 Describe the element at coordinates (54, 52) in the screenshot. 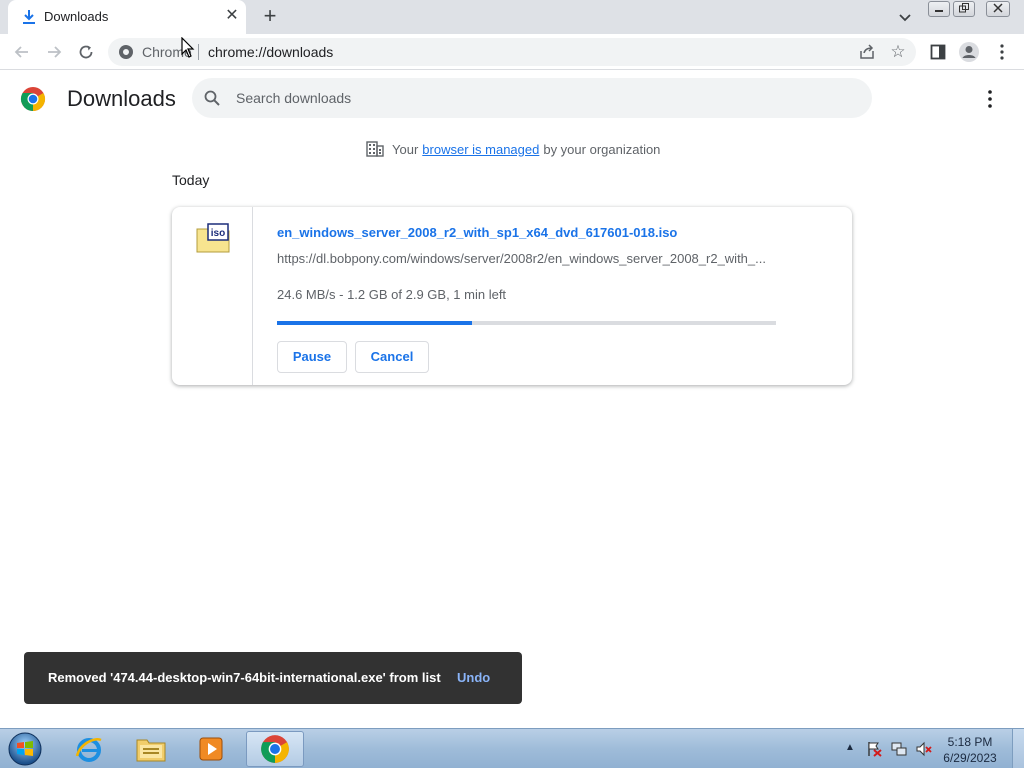

I see `forward-arrow-icon` at that location.